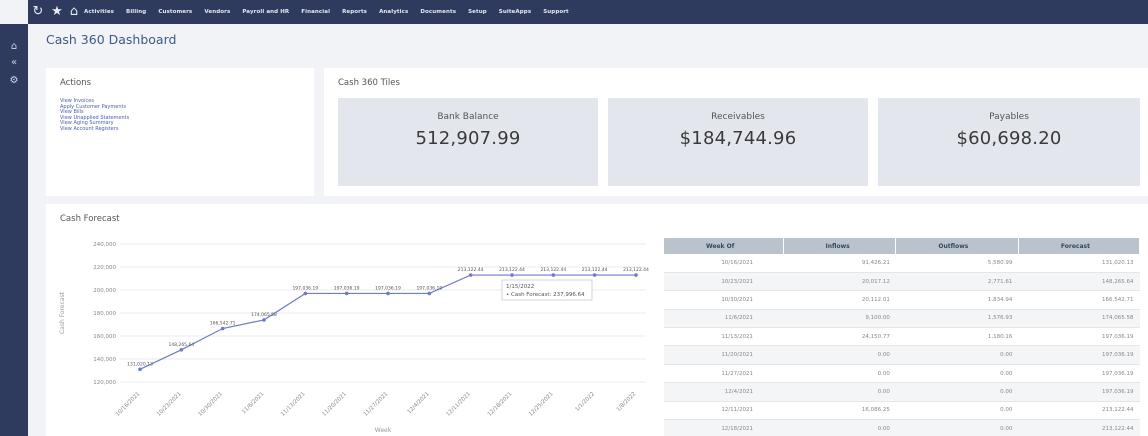 The image size is (1148, 436). Describe the element at coordinates (724, 300) in the screenshot. I see `table-cell: 10/30/2021` at that location.